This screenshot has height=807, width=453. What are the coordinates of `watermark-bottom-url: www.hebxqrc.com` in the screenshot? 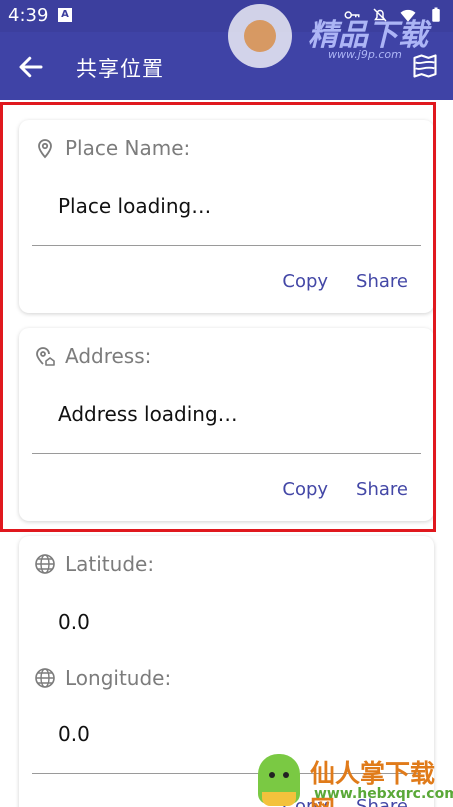 It's located at (383, 794).